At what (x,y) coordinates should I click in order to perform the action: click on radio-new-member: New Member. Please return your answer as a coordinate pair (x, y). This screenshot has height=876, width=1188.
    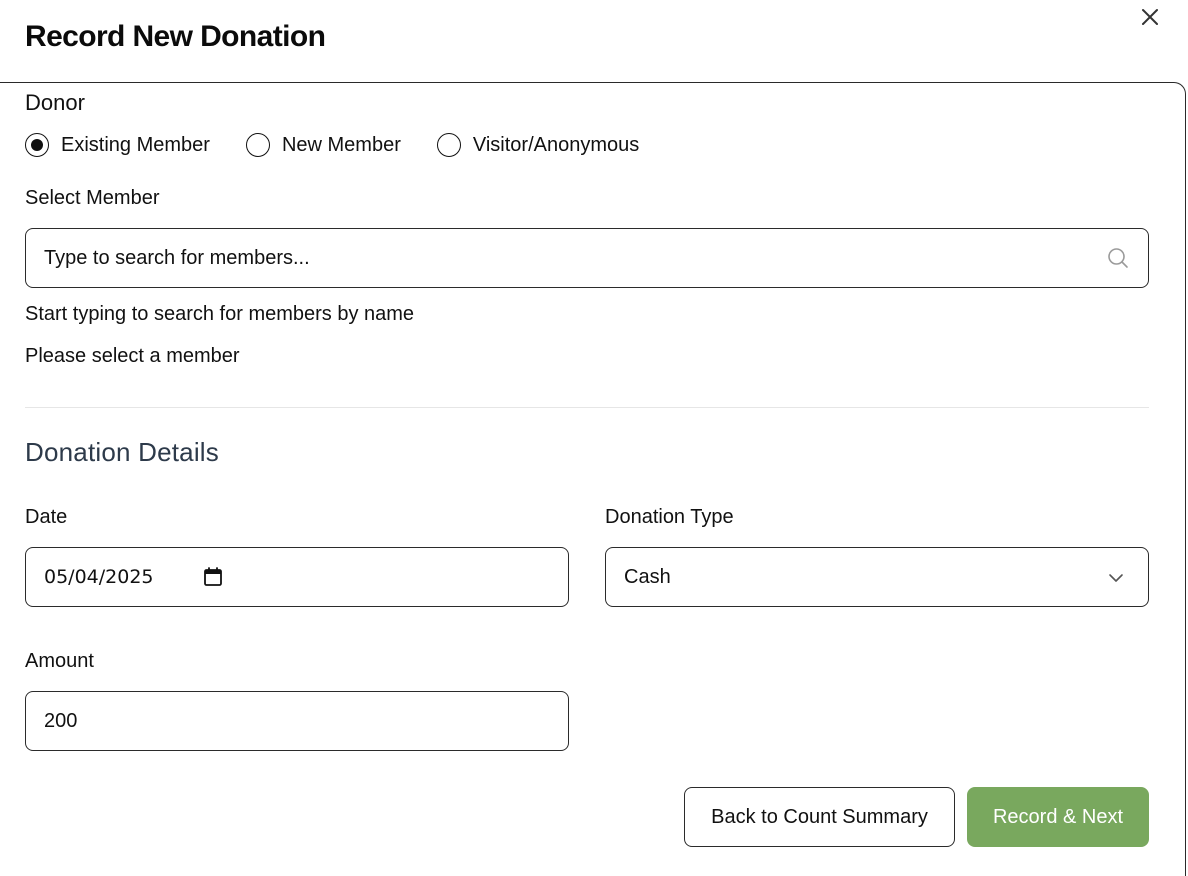
    Looking at the image, I should click on (323, 145).